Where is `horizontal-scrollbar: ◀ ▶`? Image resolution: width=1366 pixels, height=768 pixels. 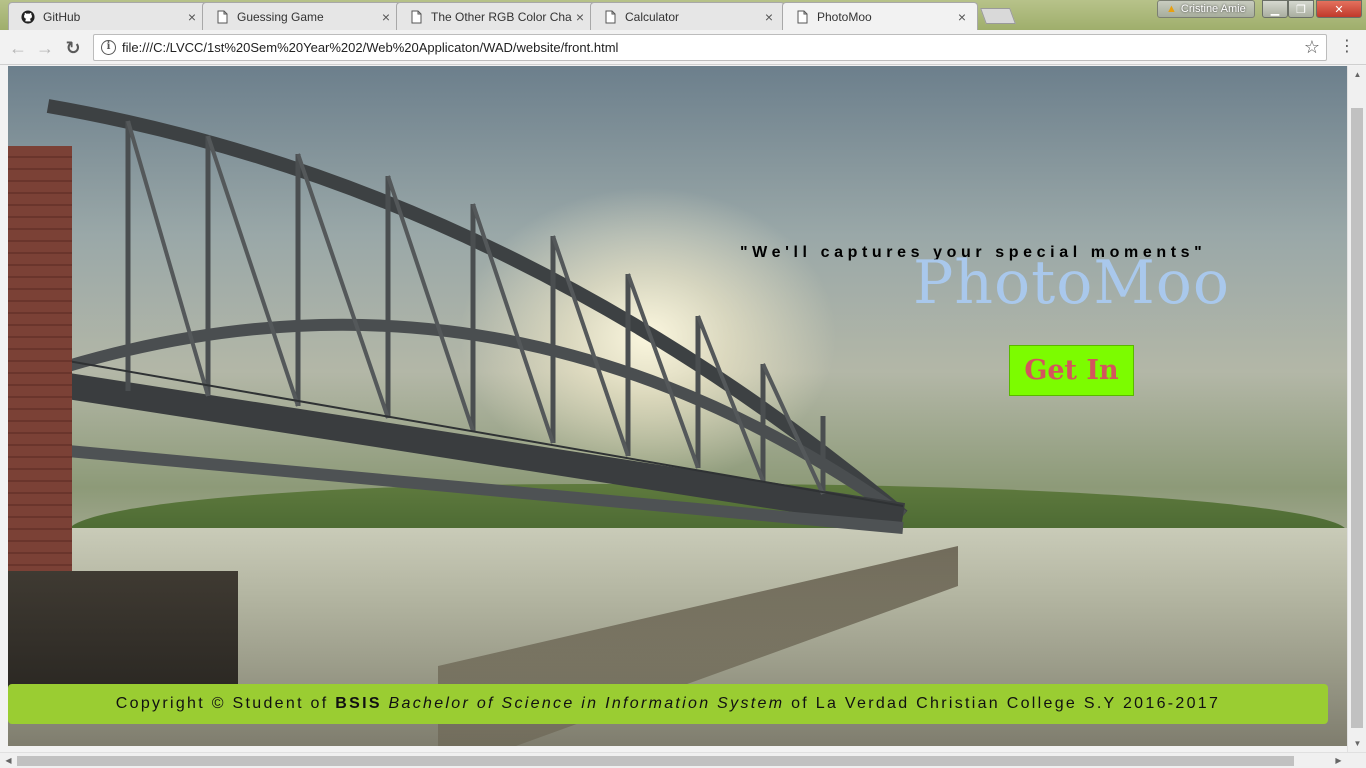
horizontal-scrollbar: ◀ ▶ is located at coordinates (683, 760).